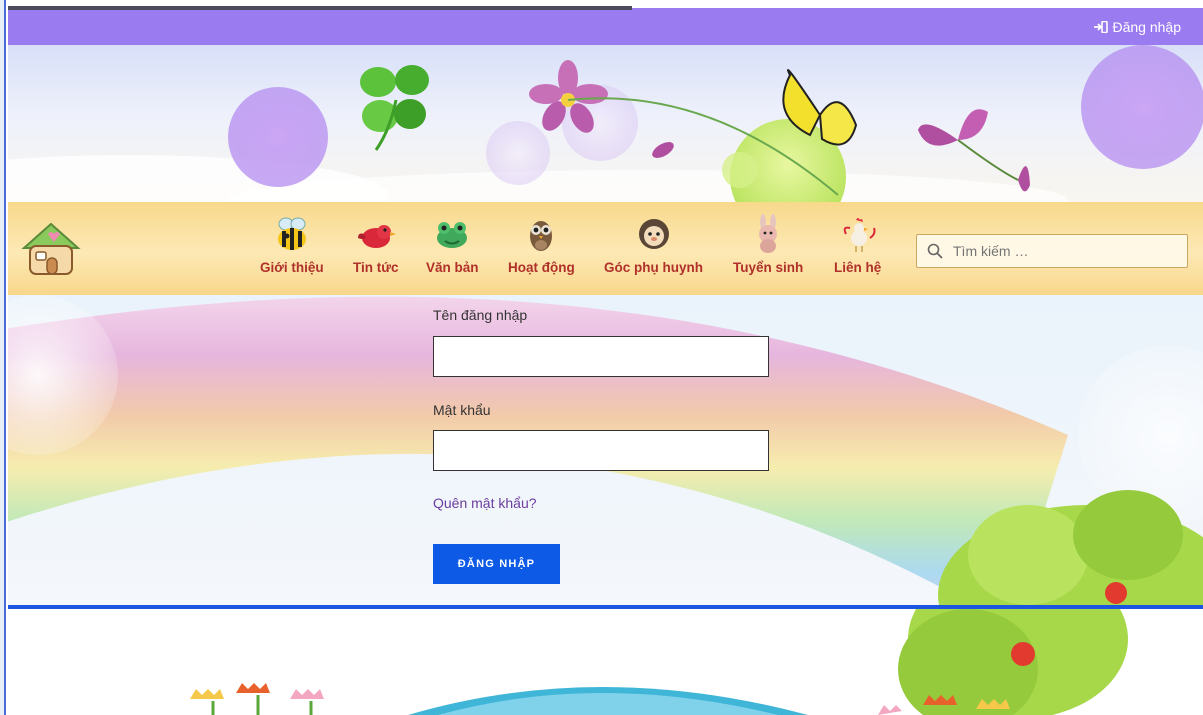  Describe the element at coordinates (601, 356) in the screenshot. I see `username-input` at that location.